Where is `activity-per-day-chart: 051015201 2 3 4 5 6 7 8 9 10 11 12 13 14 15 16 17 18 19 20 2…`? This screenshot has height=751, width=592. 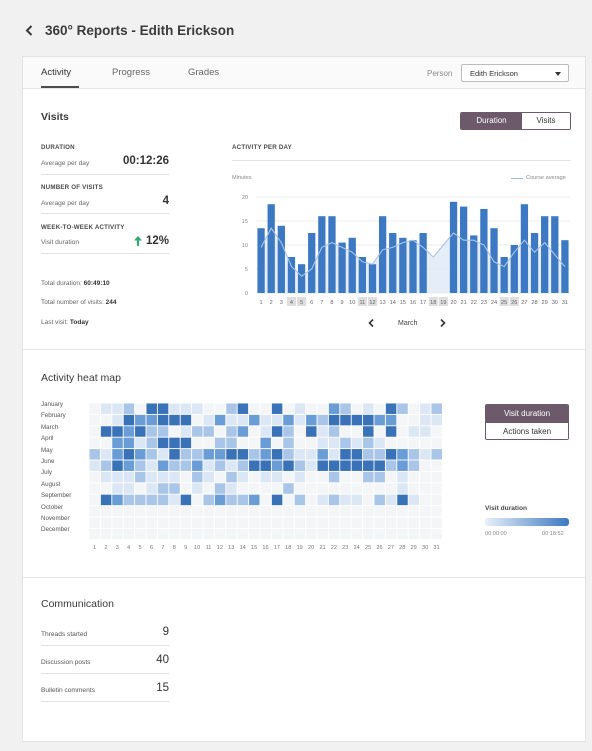 activity-per-day-chart: 051015201 2 3 4 5 6 7 8 9 10 11 12 13 14 15 16 17 18 19 20 2… is located at coordinates (406, 250).